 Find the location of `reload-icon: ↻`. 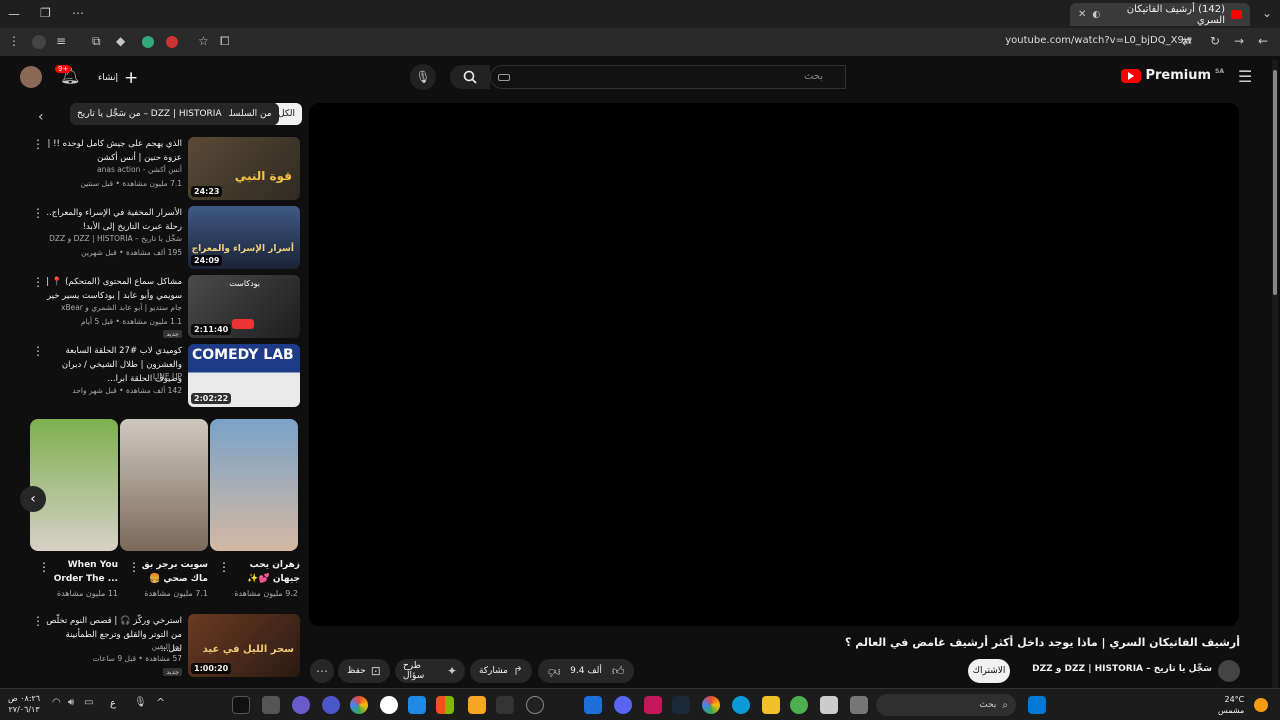

reload-icon: ↻ is located at coordinates (1215, 41).